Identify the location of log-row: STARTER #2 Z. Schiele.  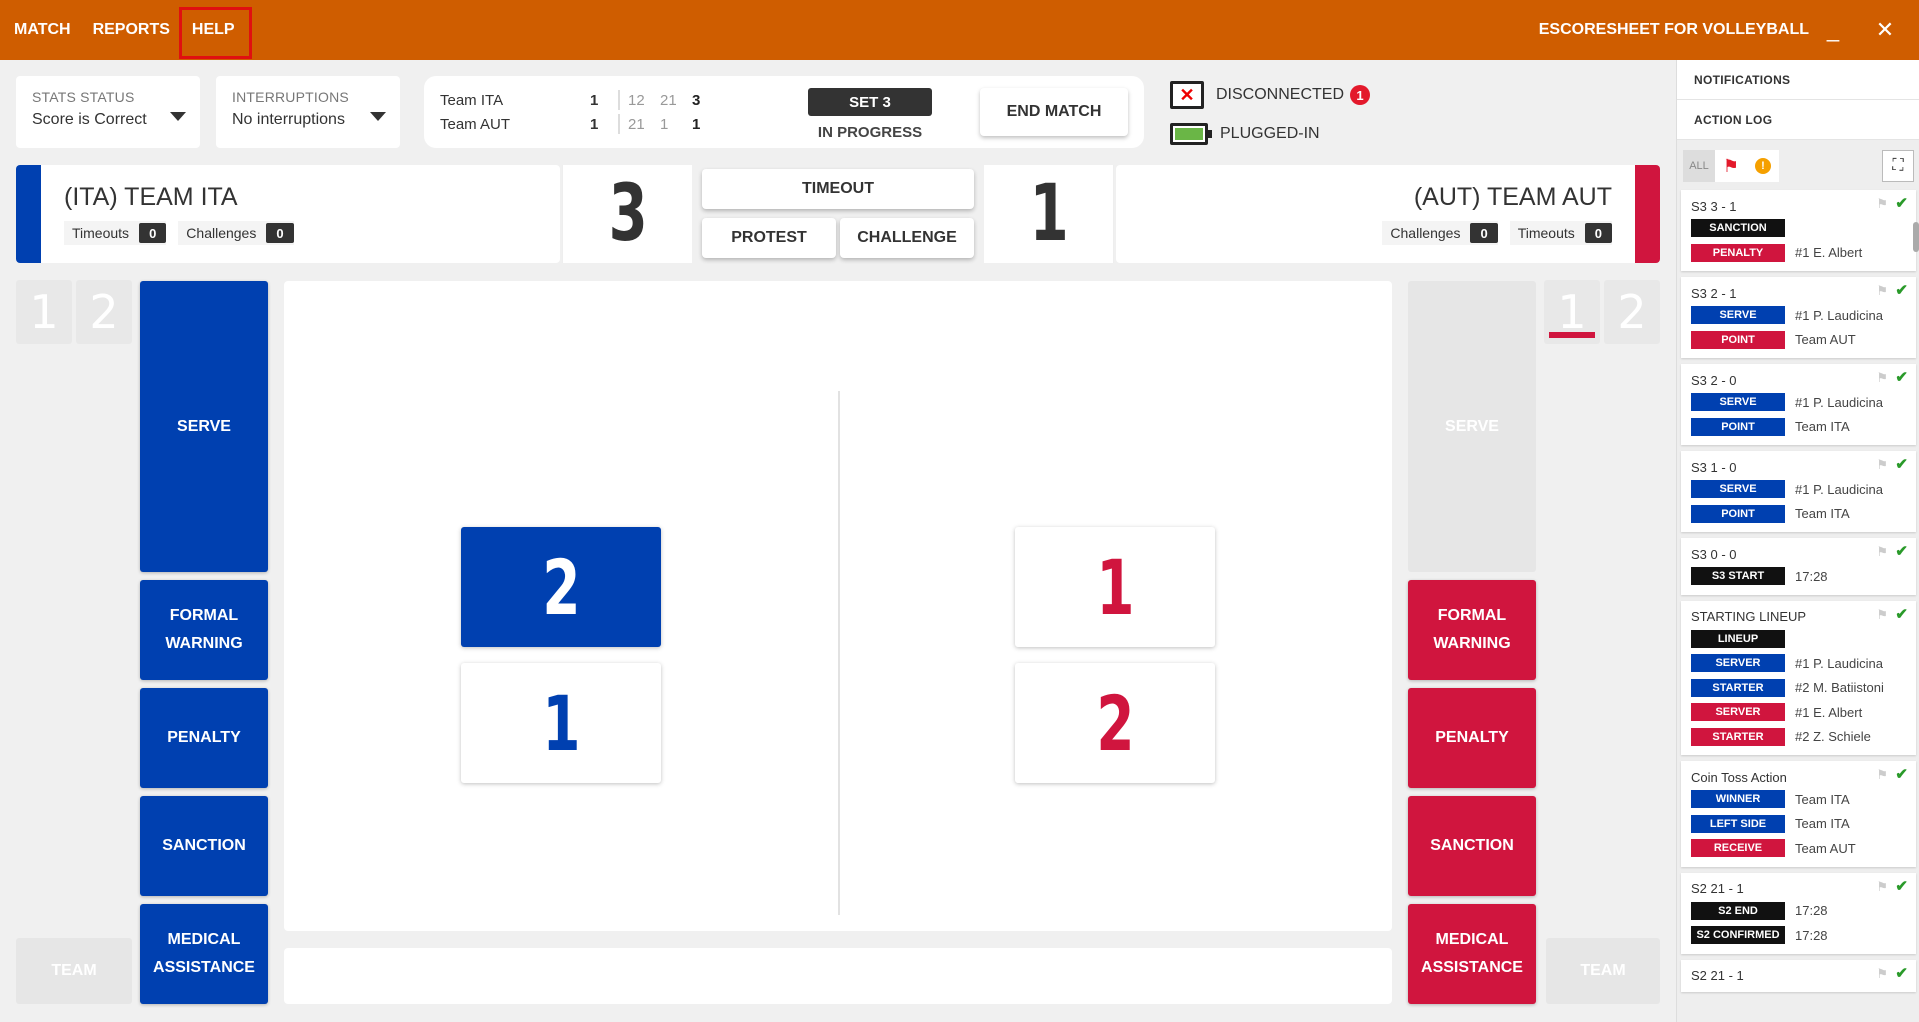
(1798, 737).